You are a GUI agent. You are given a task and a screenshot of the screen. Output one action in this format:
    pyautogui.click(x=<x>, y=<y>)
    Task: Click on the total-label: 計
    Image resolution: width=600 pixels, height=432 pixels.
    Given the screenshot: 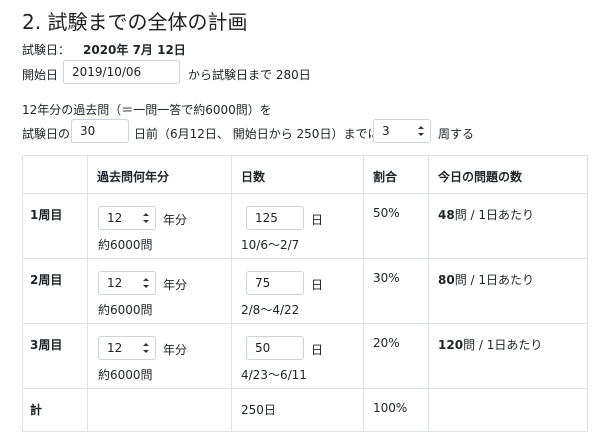 What is the action you would take?
    pyautogui.click(x=36, y=410)
    